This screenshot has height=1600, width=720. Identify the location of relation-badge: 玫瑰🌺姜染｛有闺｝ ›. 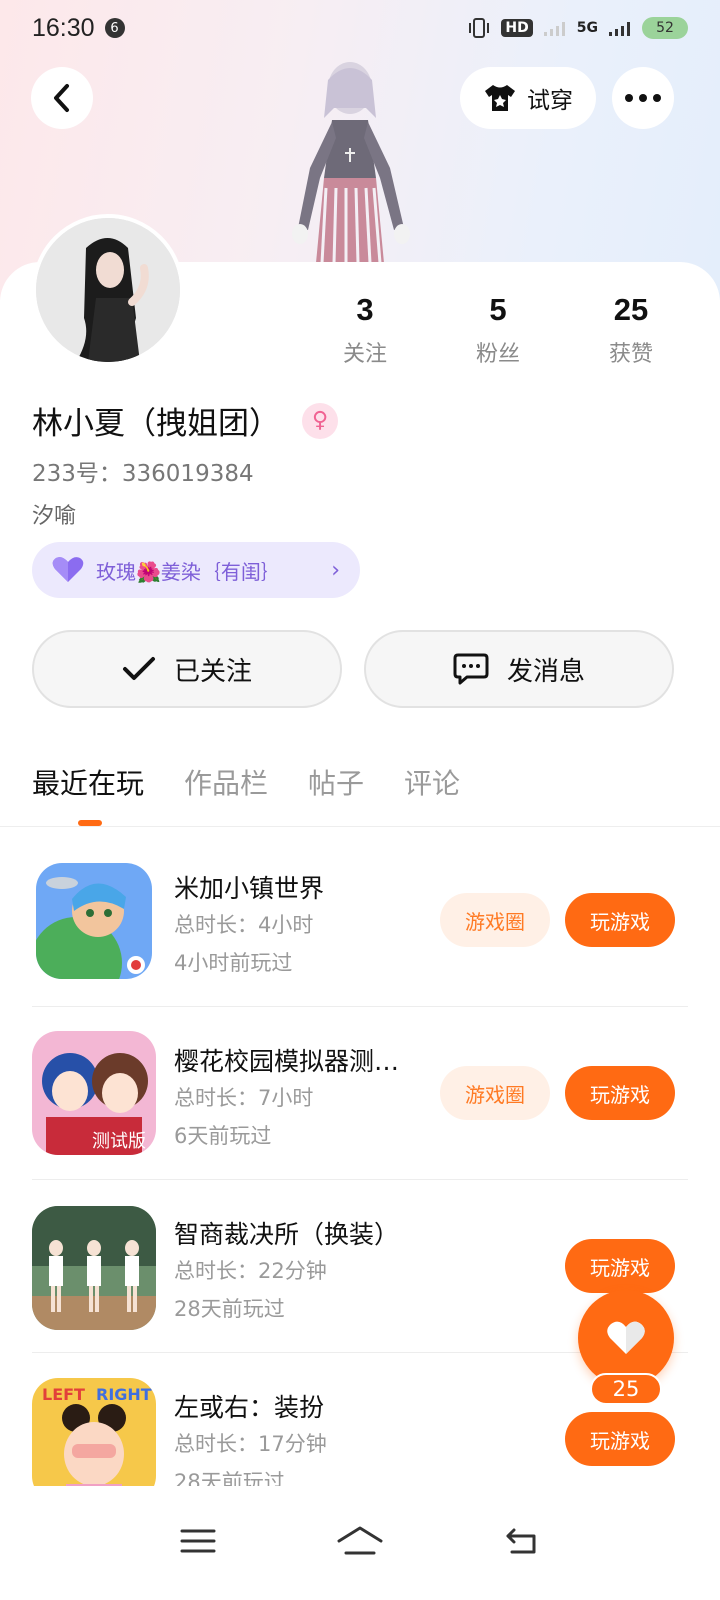
(196, 570).